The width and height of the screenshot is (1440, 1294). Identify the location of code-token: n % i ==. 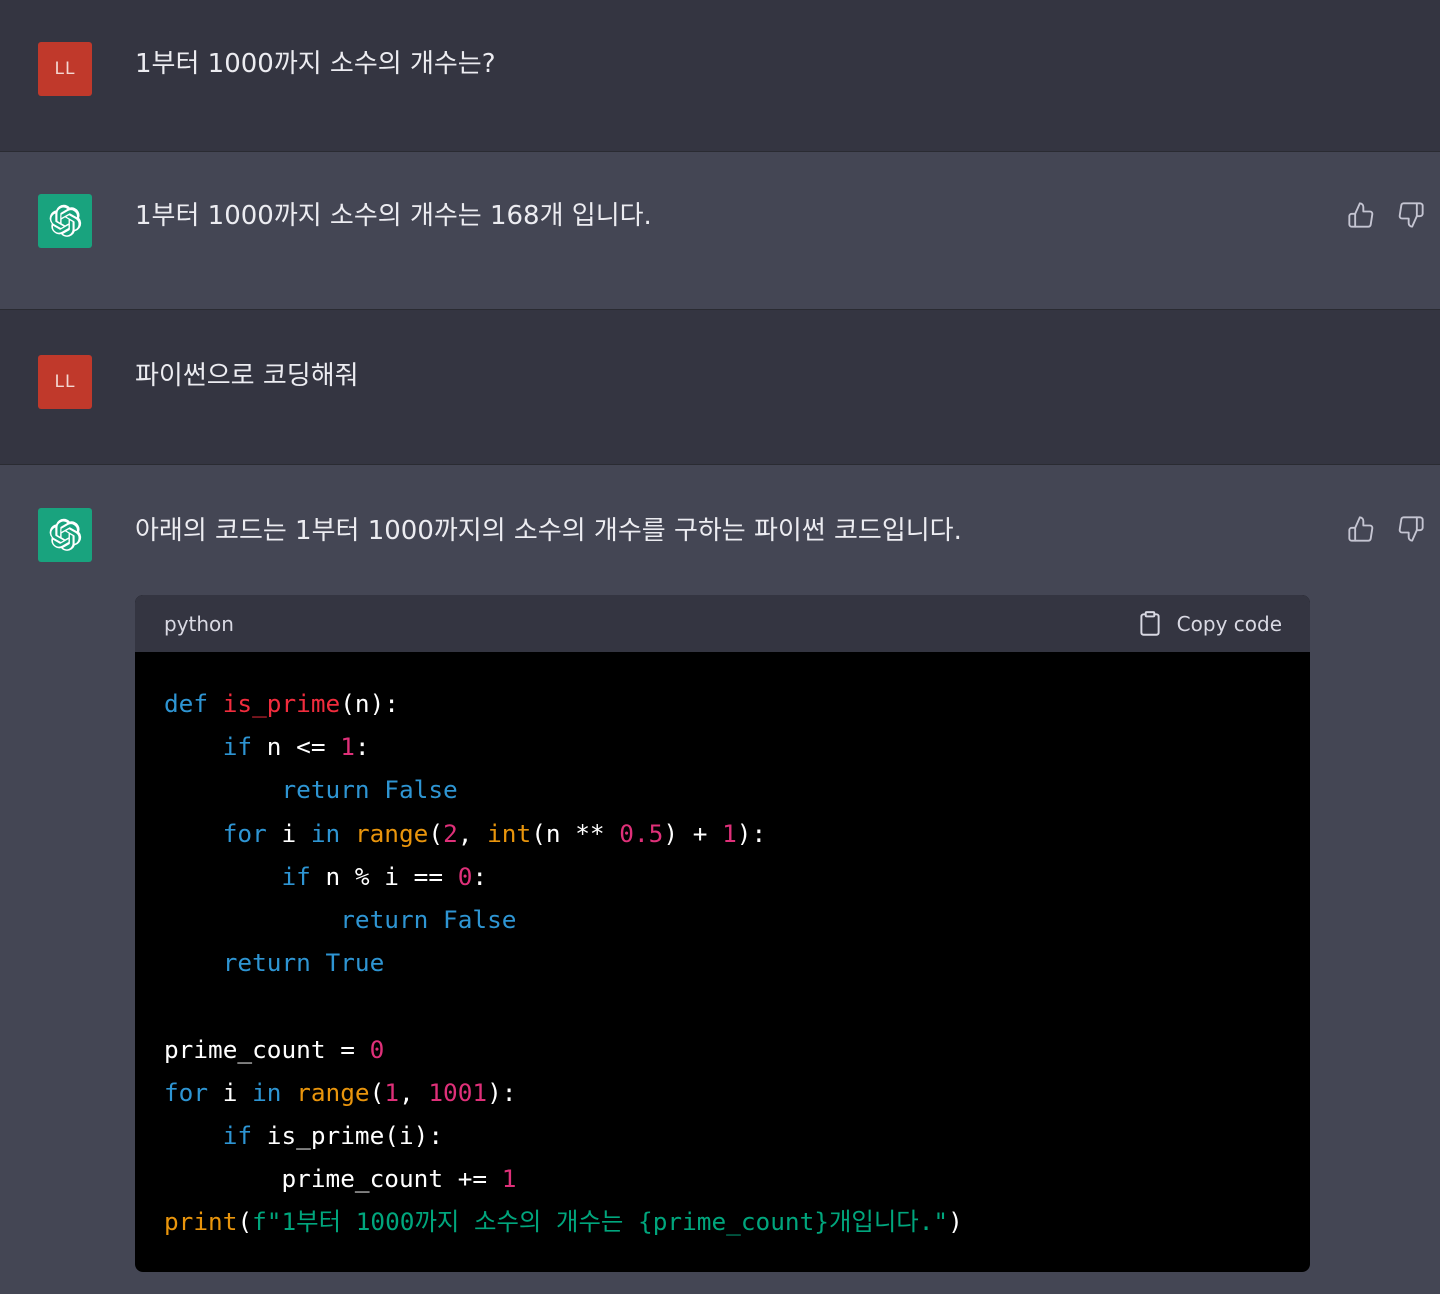
(384, 876).